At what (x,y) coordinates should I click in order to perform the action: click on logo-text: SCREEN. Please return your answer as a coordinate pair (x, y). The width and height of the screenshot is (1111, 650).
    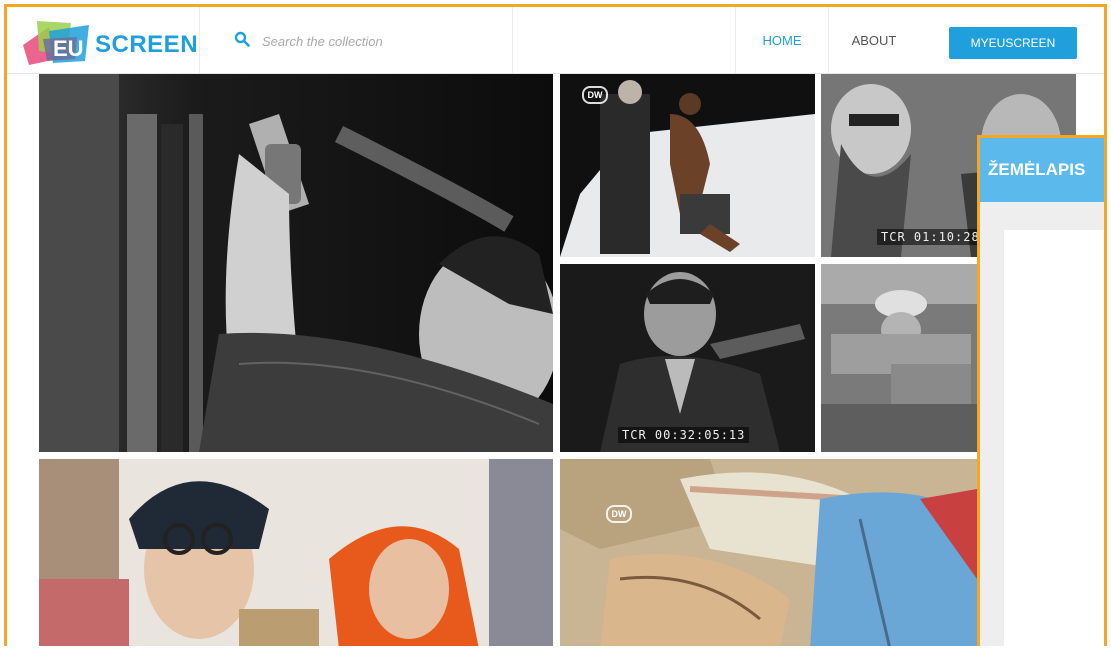
    Looking at the image, I should click on (147, 44).